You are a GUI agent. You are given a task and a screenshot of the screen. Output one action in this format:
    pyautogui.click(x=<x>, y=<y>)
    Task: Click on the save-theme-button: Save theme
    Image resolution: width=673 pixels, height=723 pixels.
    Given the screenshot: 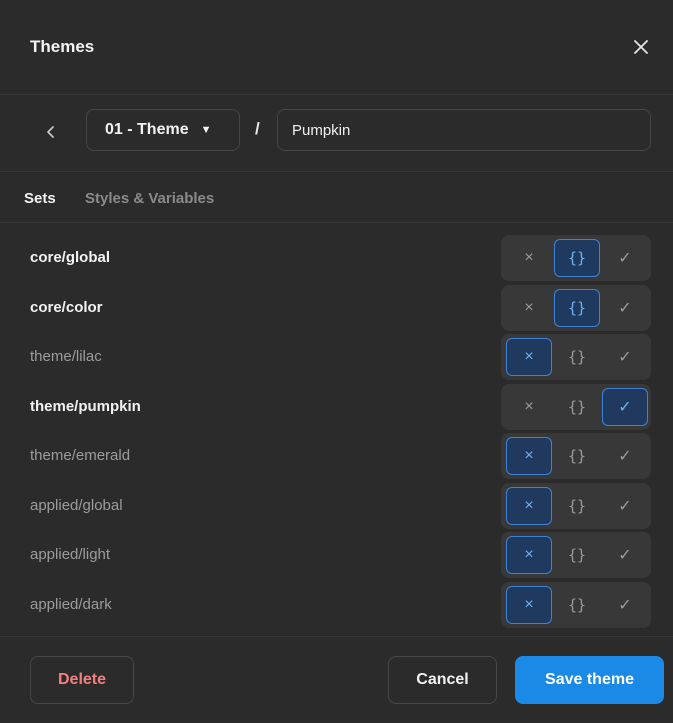 What is the action you would take?
    pyautogui.click(x=589, y=680)
    